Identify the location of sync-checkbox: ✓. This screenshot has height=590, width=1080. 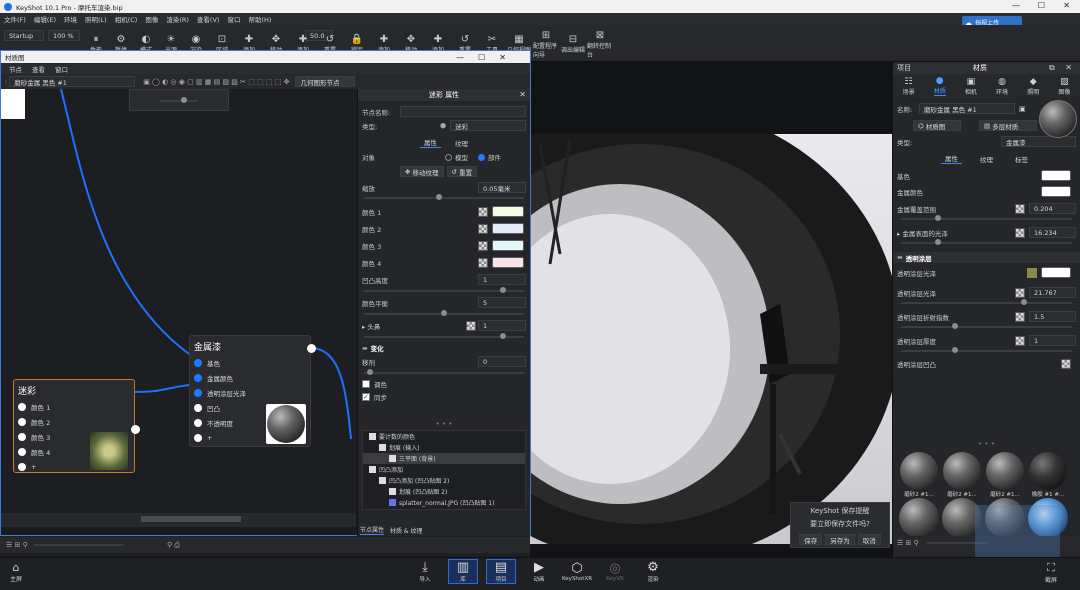
(366, 397).